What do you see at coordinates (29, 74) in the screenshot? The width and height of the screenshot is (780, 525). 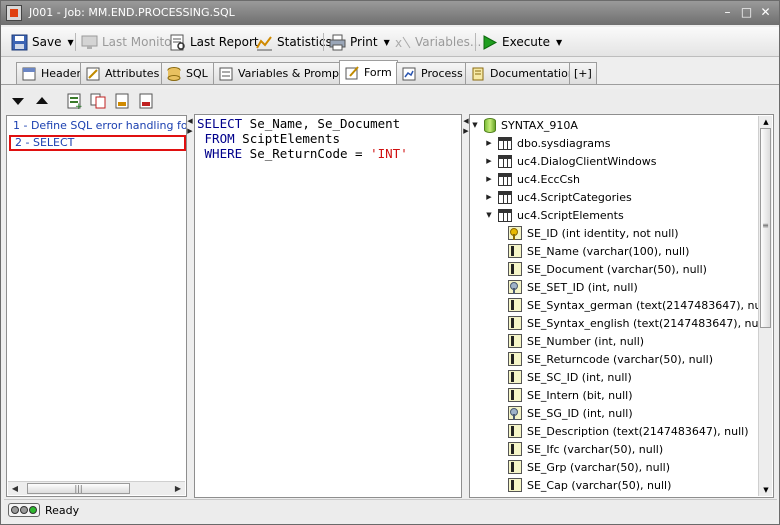 I see `header-icon` at bounding box center [29, 74].